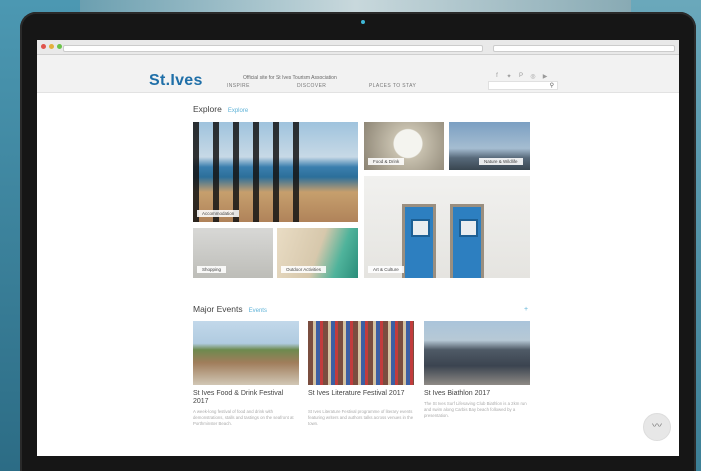  Describe the element at coordinates (207, 109) in the screenshot. I see `explore-title: Explore` at that location.